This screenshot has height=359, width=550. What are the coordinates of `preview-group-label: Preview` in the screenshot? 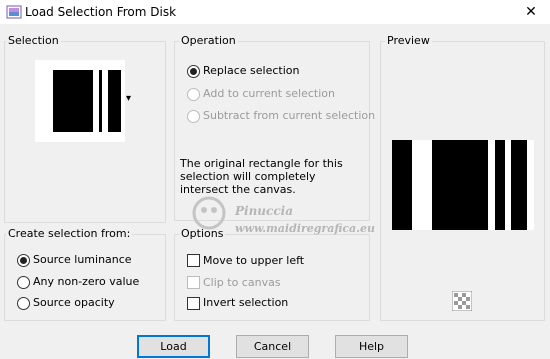 It's located at (408, 41).